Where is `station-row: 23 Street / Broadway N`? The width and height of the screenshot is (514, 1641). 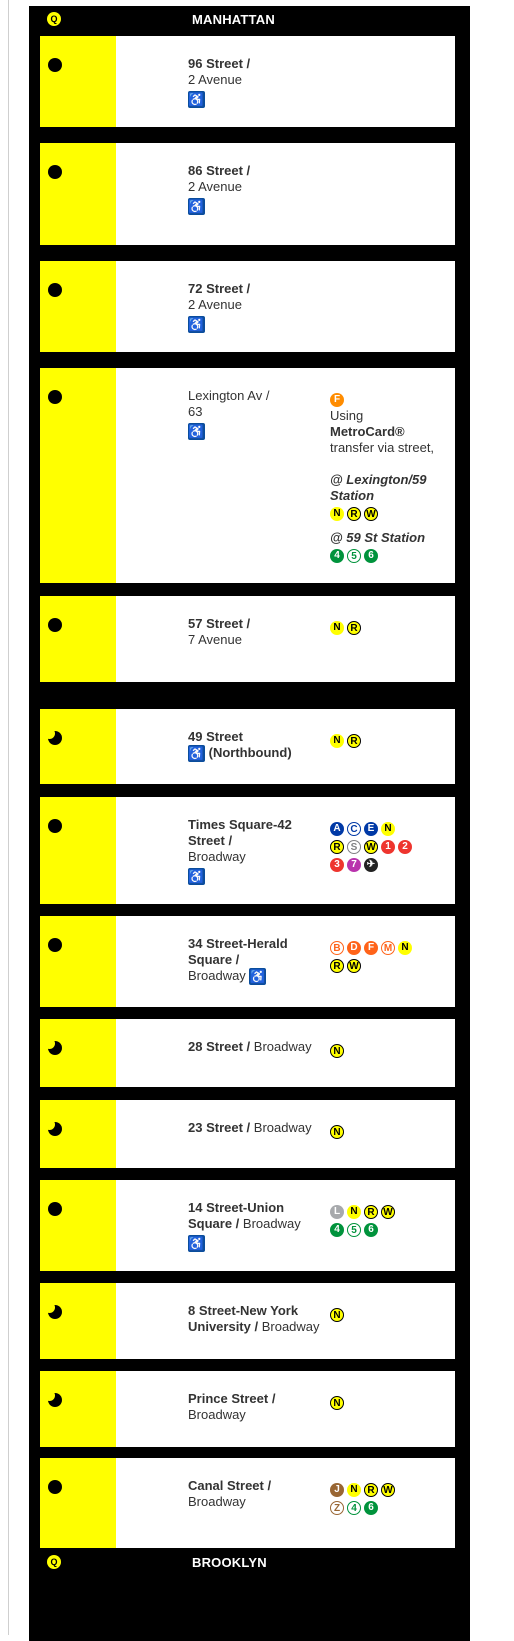
station-row: 23 Street / Broadway N is located at coordinates (247, 1134).